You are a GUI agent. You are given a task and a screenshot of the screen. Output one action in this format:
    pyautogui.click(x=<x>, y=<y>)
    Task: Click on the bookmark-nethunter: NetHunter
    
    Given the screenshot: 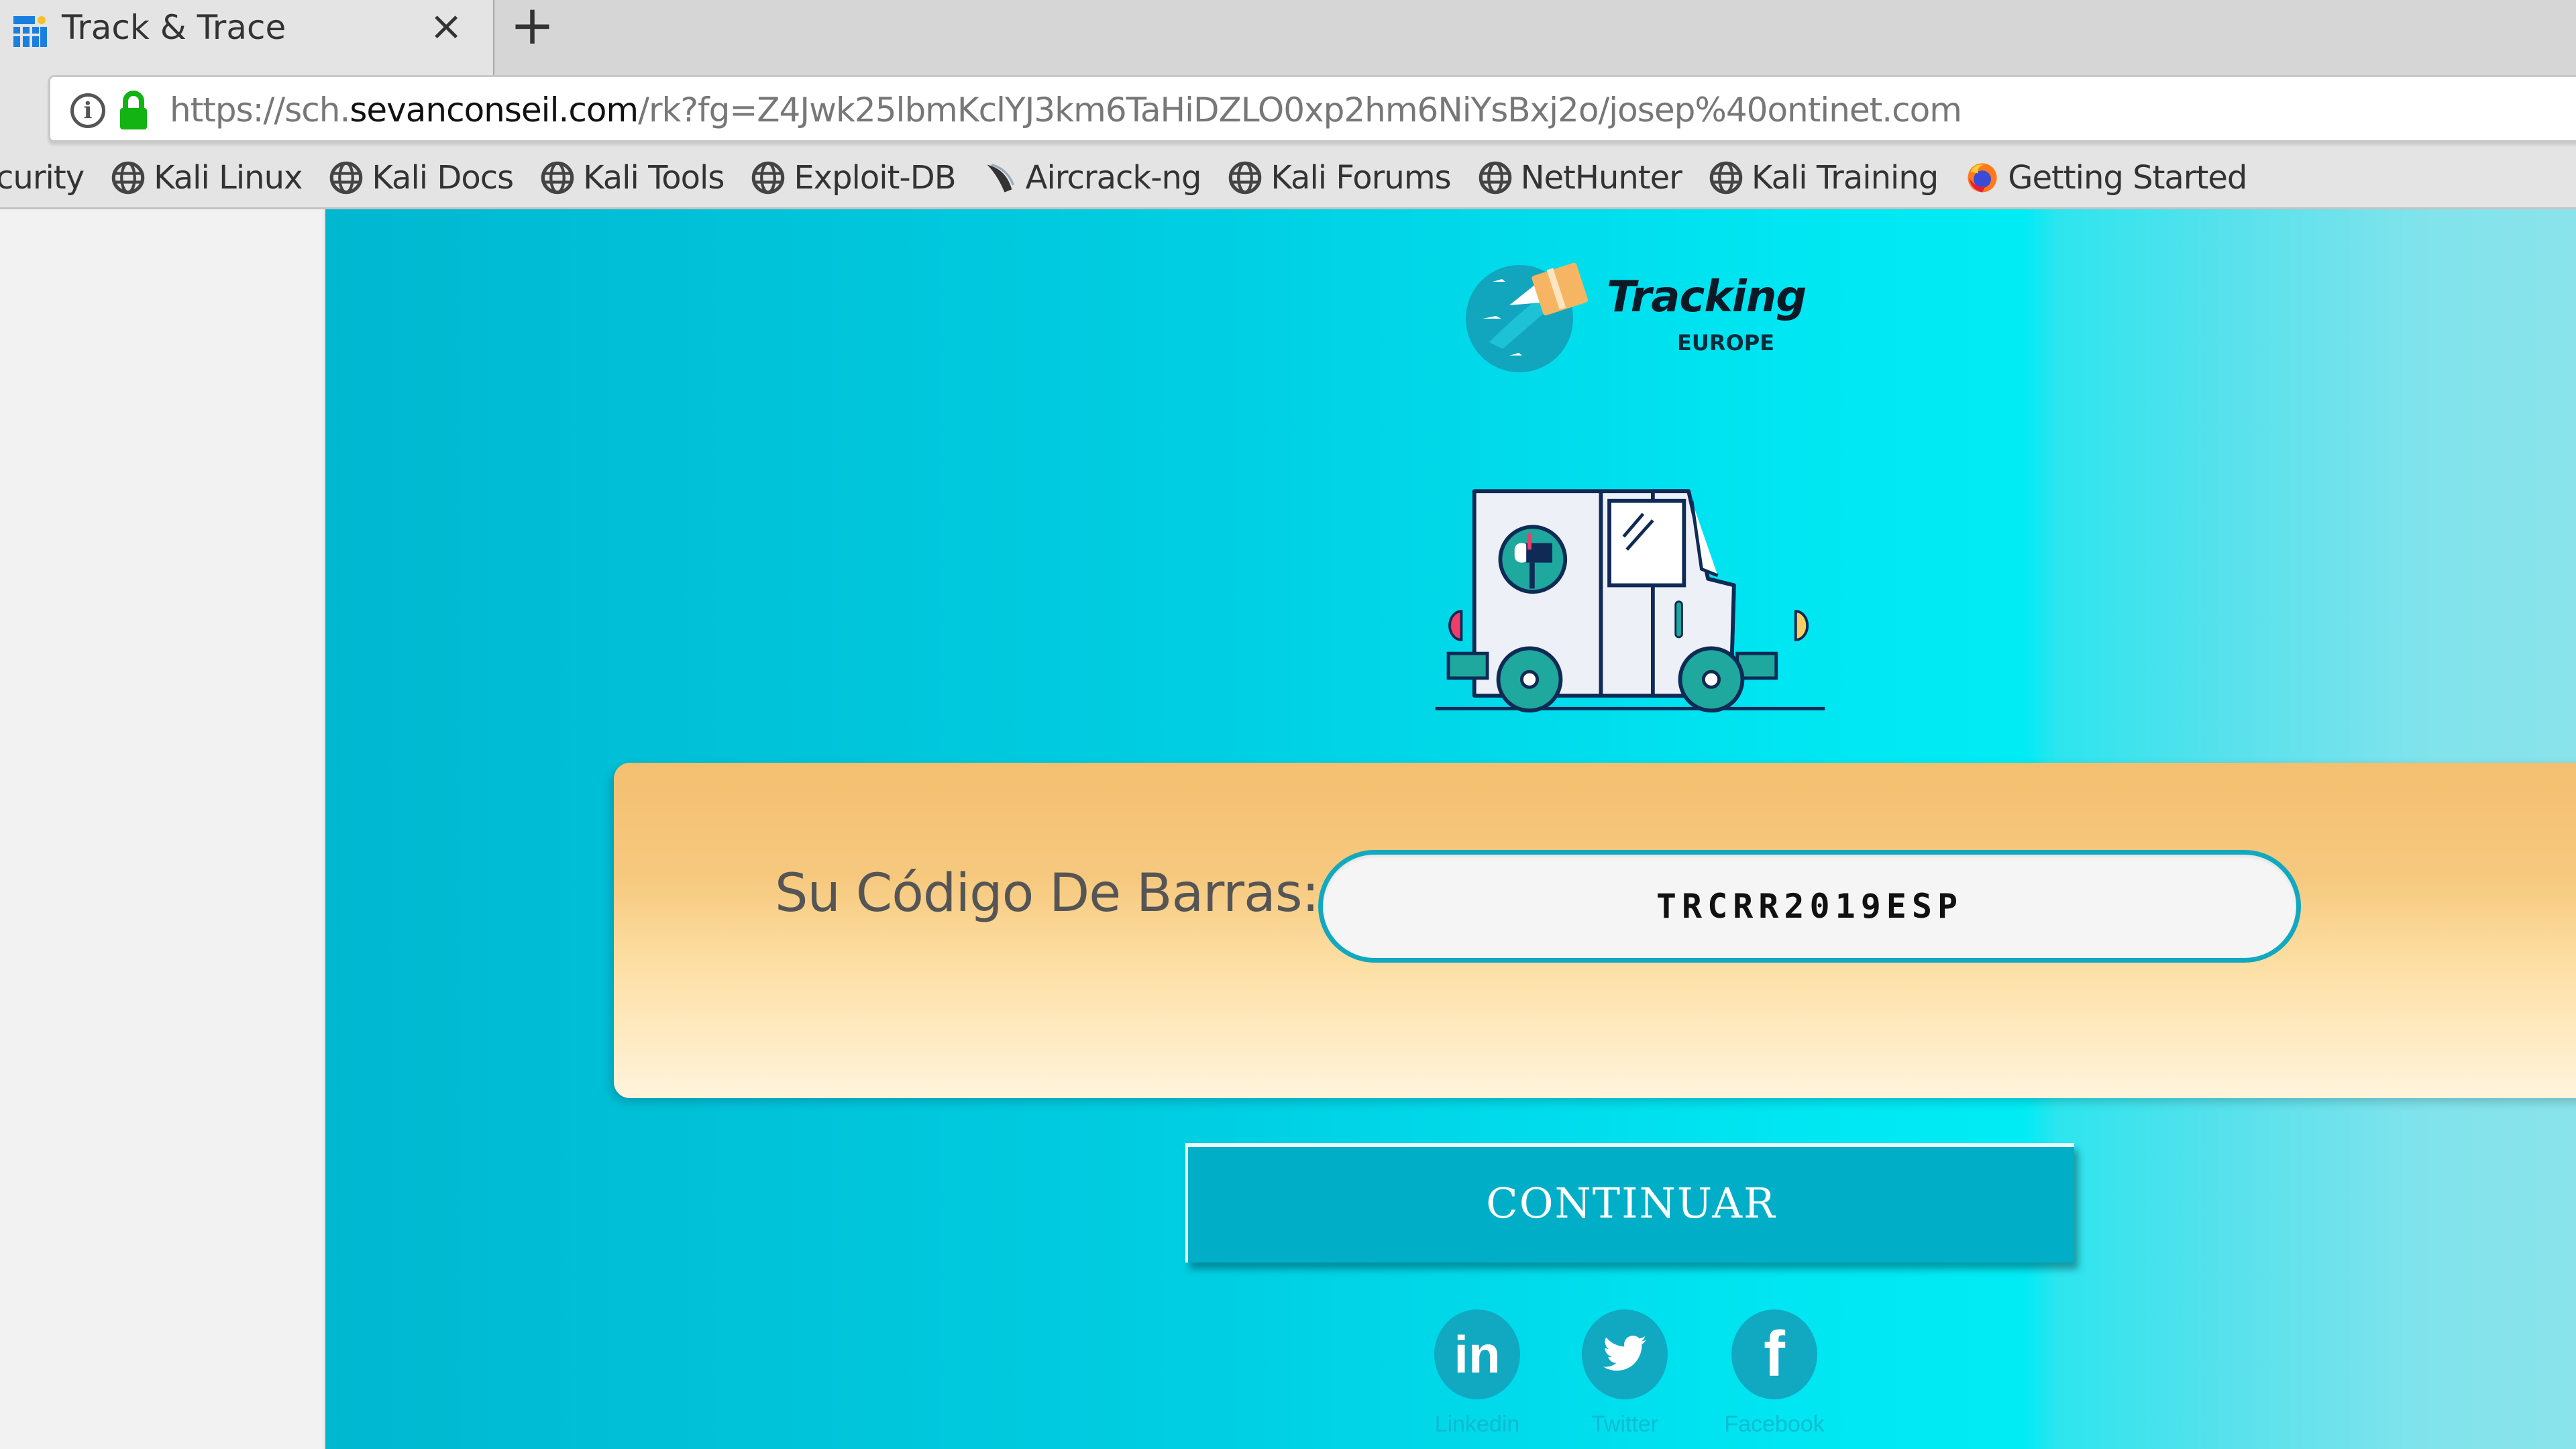 What is the action you would take?
    pyautogui.click(x=1580, y=178)
    